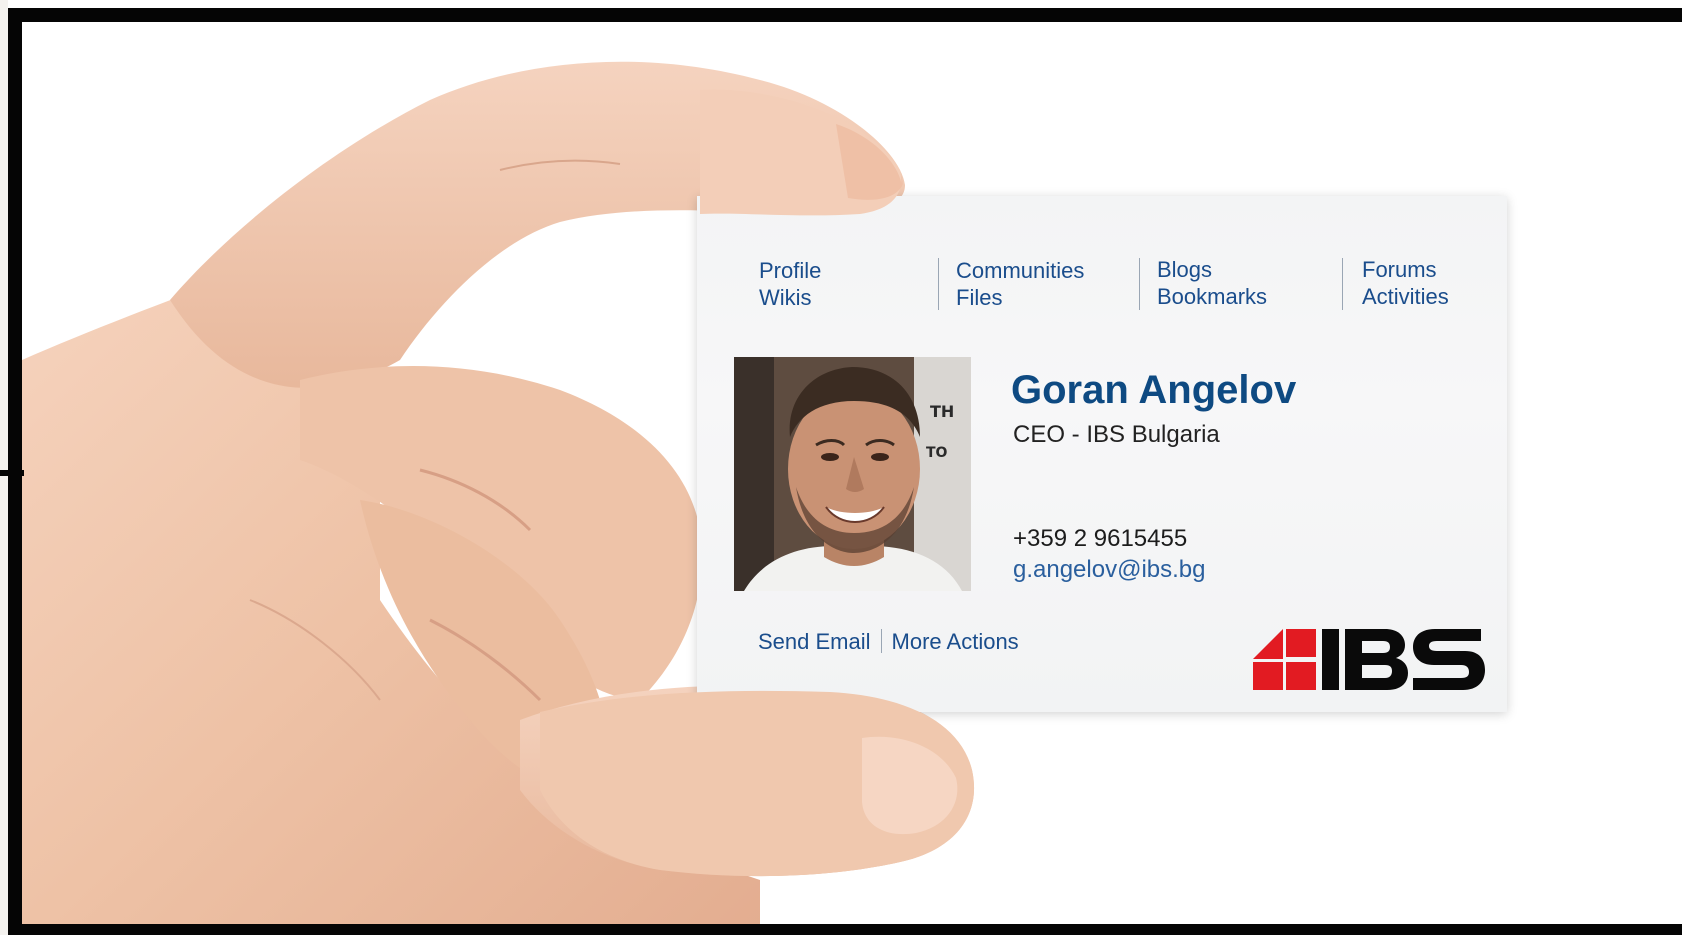 Image resolution: width=1682 pixels, height=935 pixels. What do you see at coordinates (845, 929) in the screenshot?
I see `frame-border-bottom` at bounding box center [845, 929].